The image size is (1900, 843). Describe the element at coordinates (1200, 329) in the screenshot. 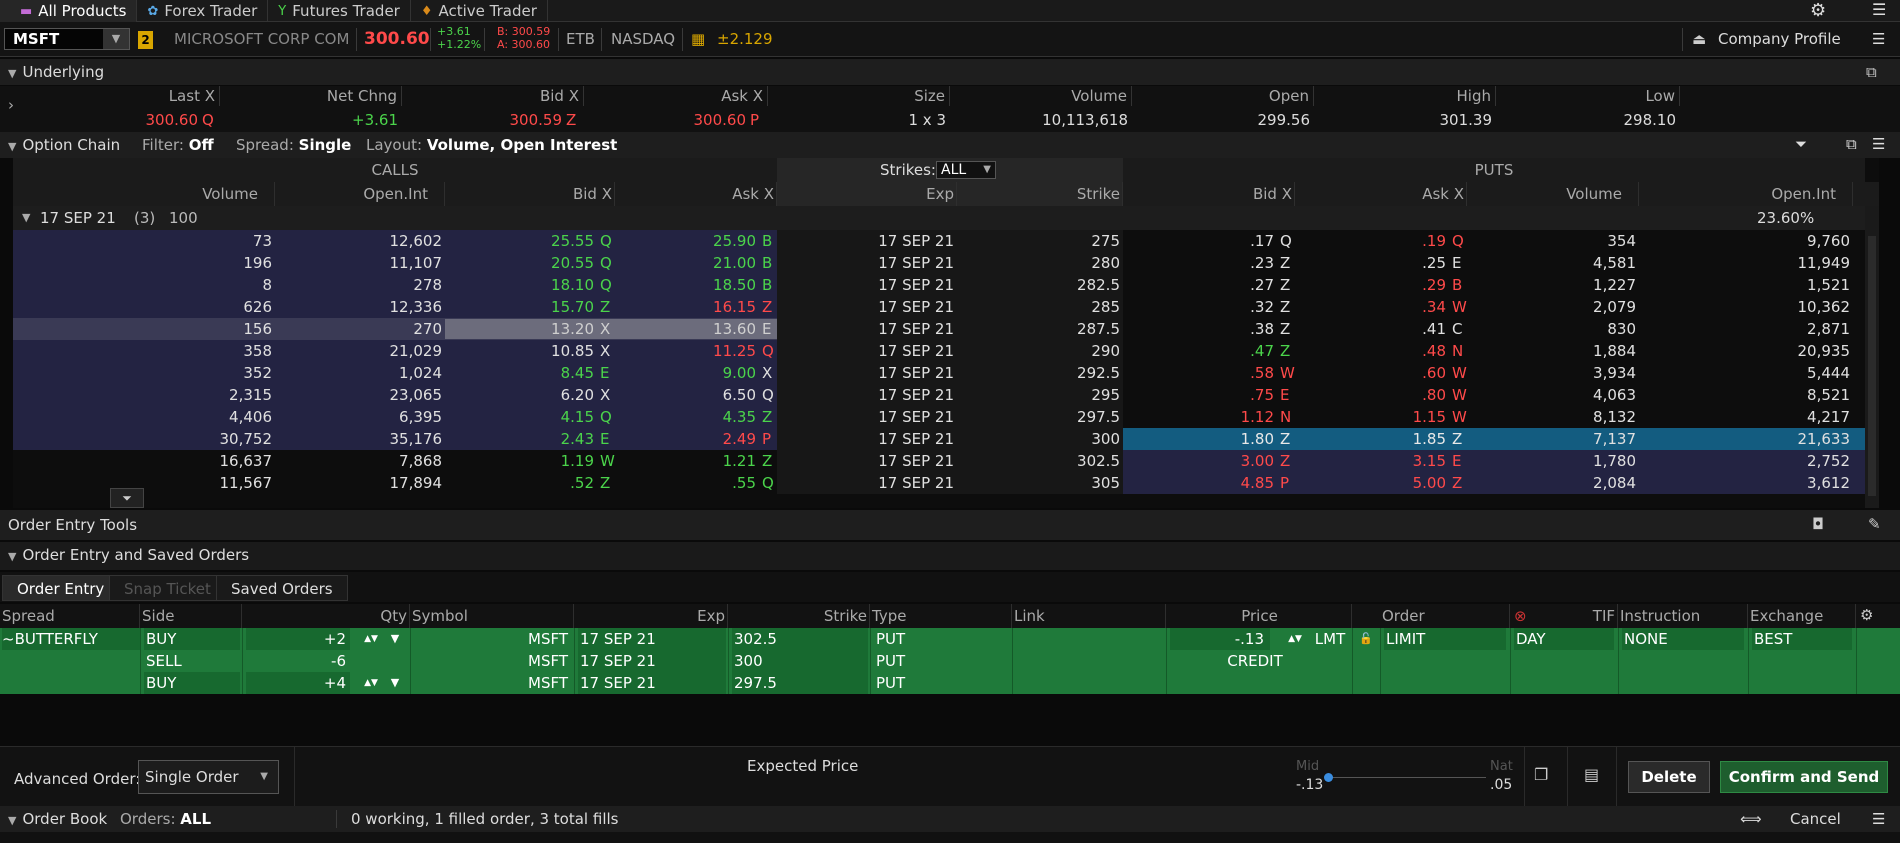

I see `cell-pb: .38` at that location.